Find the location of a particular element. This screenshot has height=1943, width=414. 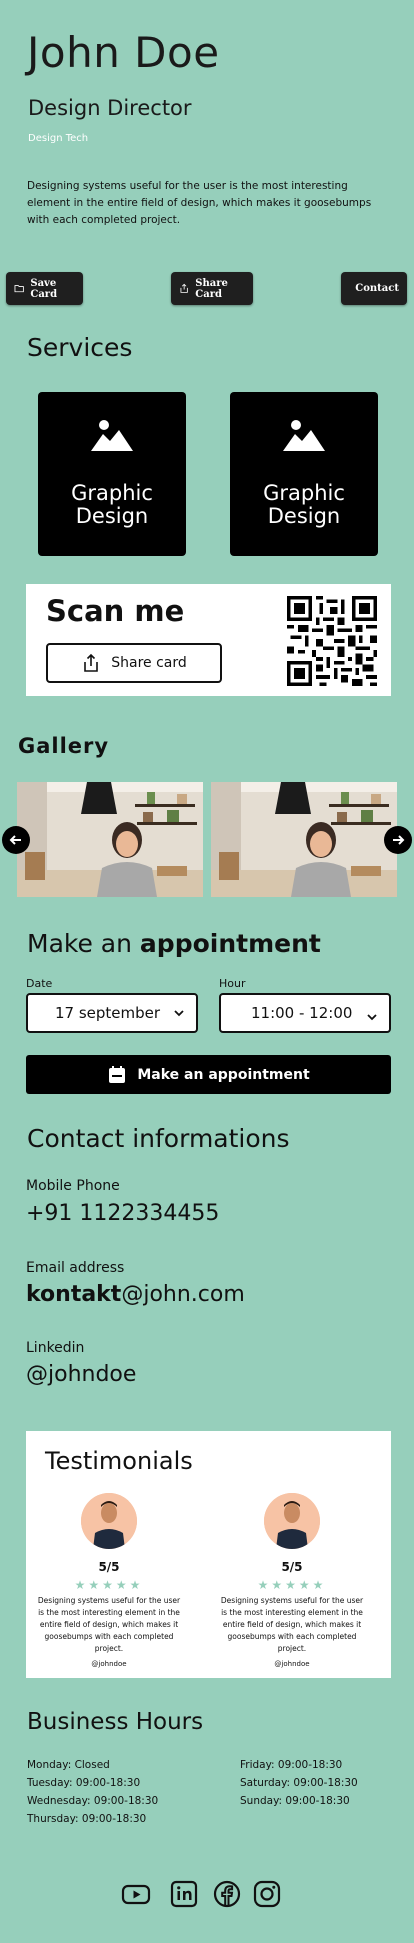

share-card-label: Share Card is located at coordinates (211, 288).